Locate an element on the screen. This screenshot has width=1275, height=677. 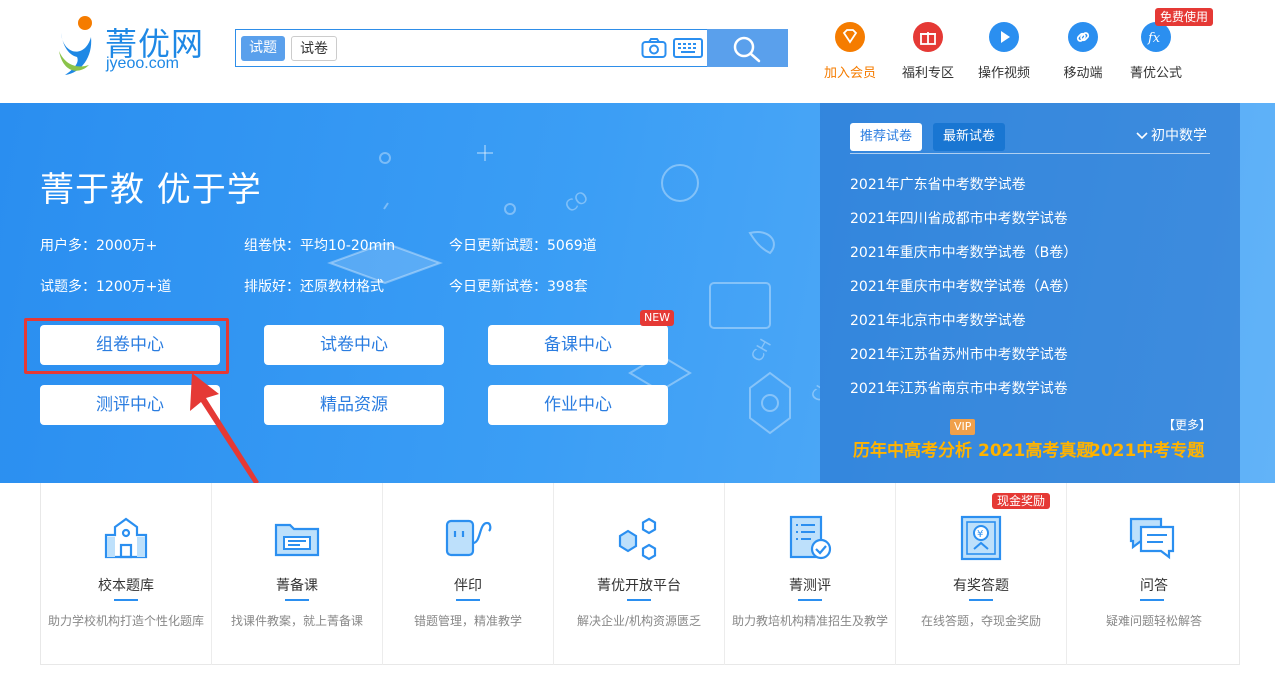
folder-icon is located at coordinates (297, 540).